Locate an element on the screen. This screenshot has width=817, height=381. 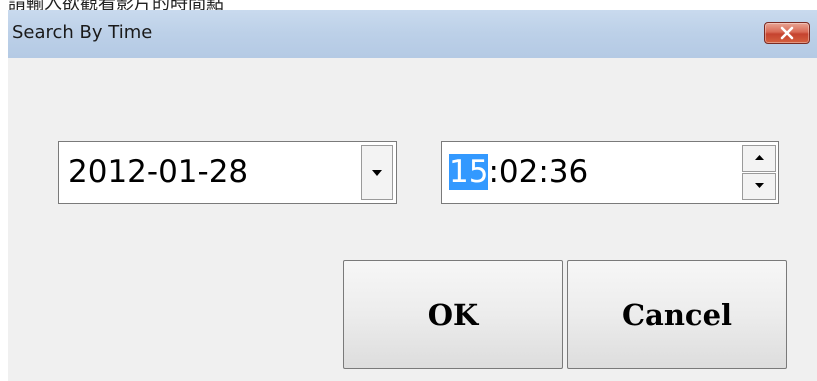
ok-button: OK is located at coordinates (453, 314).